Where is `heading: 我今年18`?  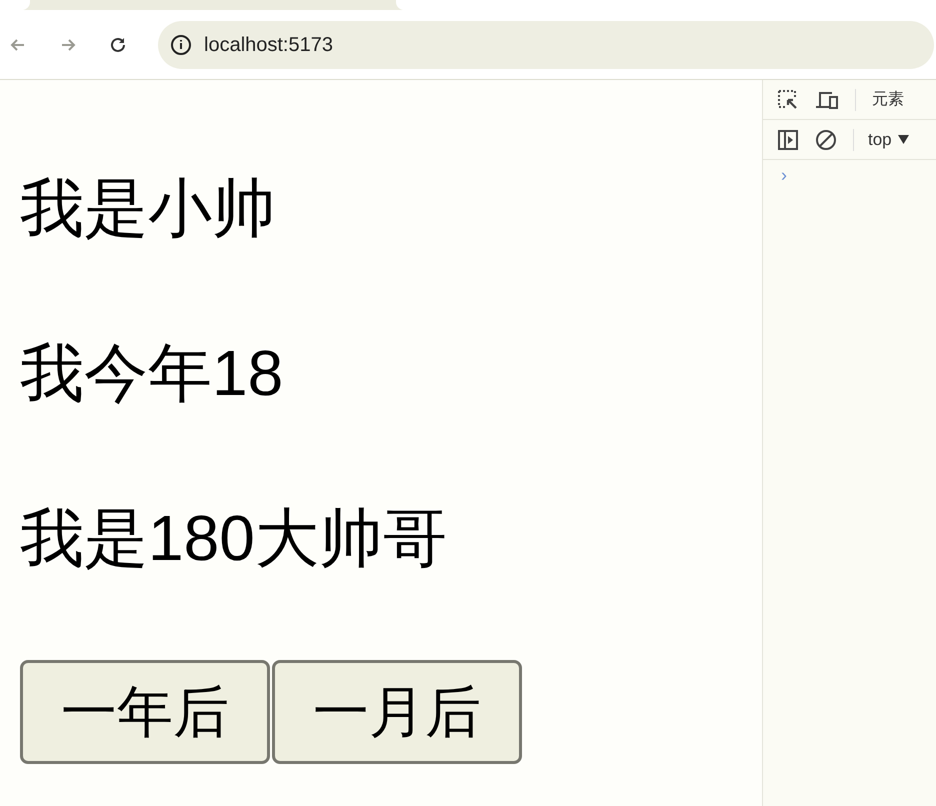
heading: 我今年18 is located at coordinates (152, 373).